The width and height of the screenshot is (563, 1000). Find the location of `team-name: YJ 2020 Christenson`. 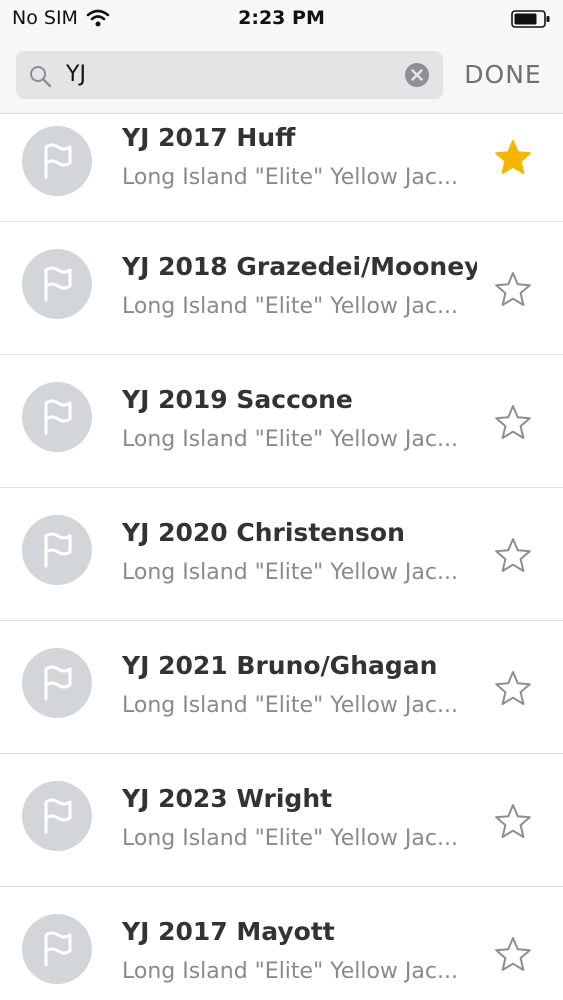

team-name: YJ 2020 Christenson is located at coordinates (263, 532).